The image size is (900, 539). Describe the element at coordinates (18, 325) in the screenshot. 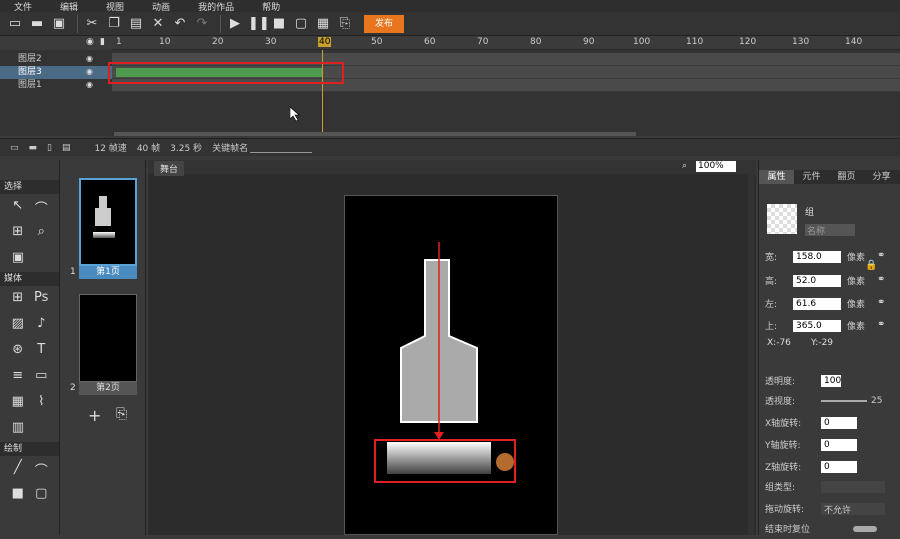

I see `image-icon: ▨` at that location.